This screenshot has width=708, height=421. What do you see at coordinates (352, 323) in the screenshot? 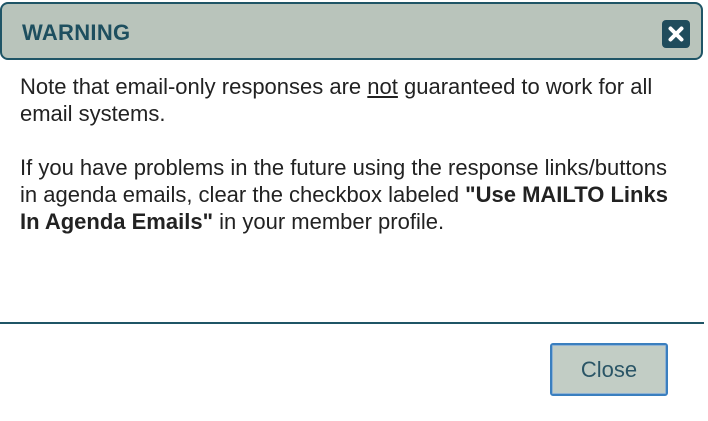
I see `footer-divider` at bounding box center [352, 323].